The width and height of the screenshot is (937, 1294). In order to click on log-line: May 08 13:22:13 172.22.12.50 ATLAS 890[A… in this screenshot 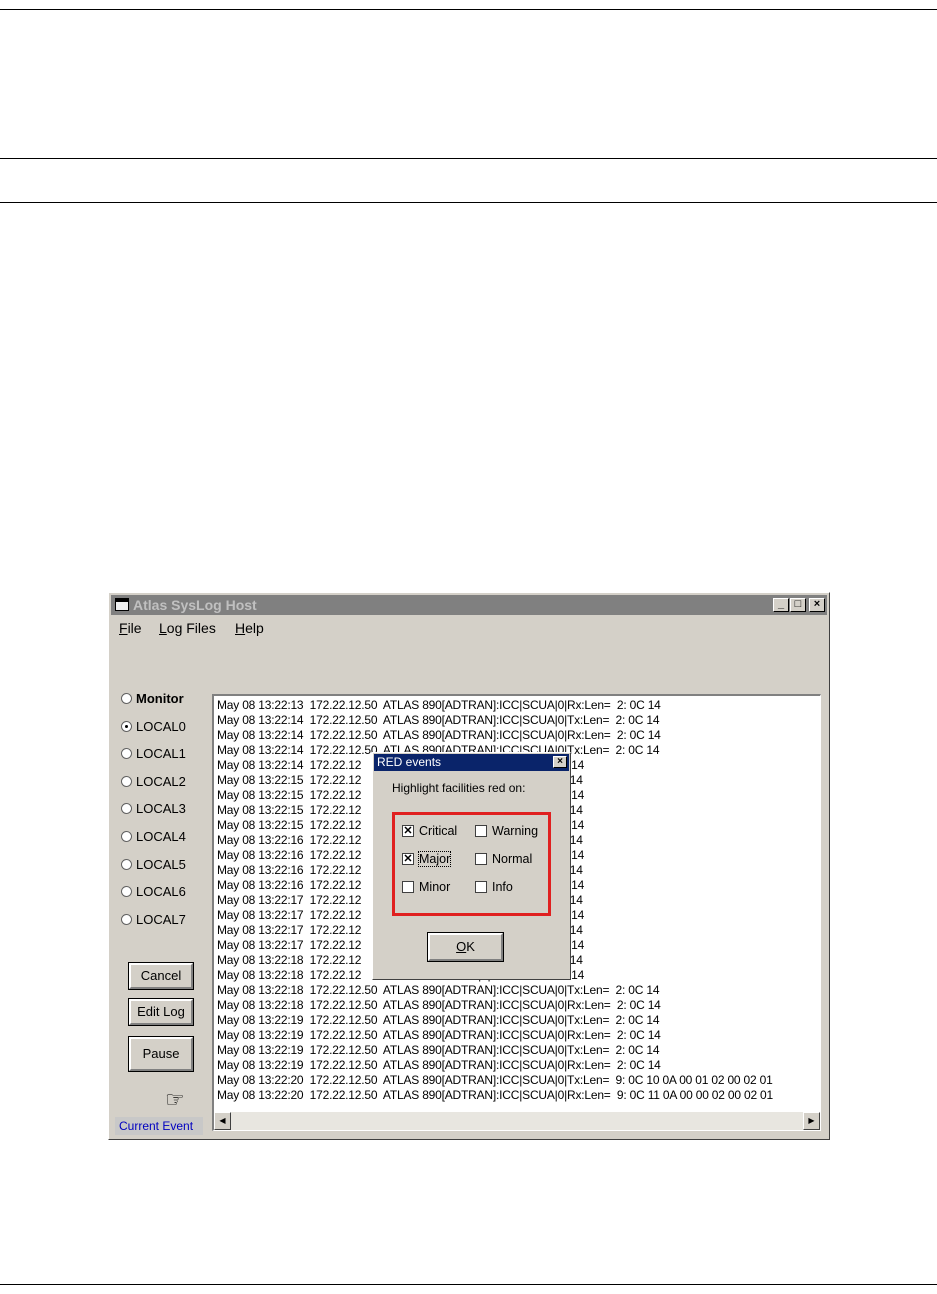, I will do `click(439, 705)`.